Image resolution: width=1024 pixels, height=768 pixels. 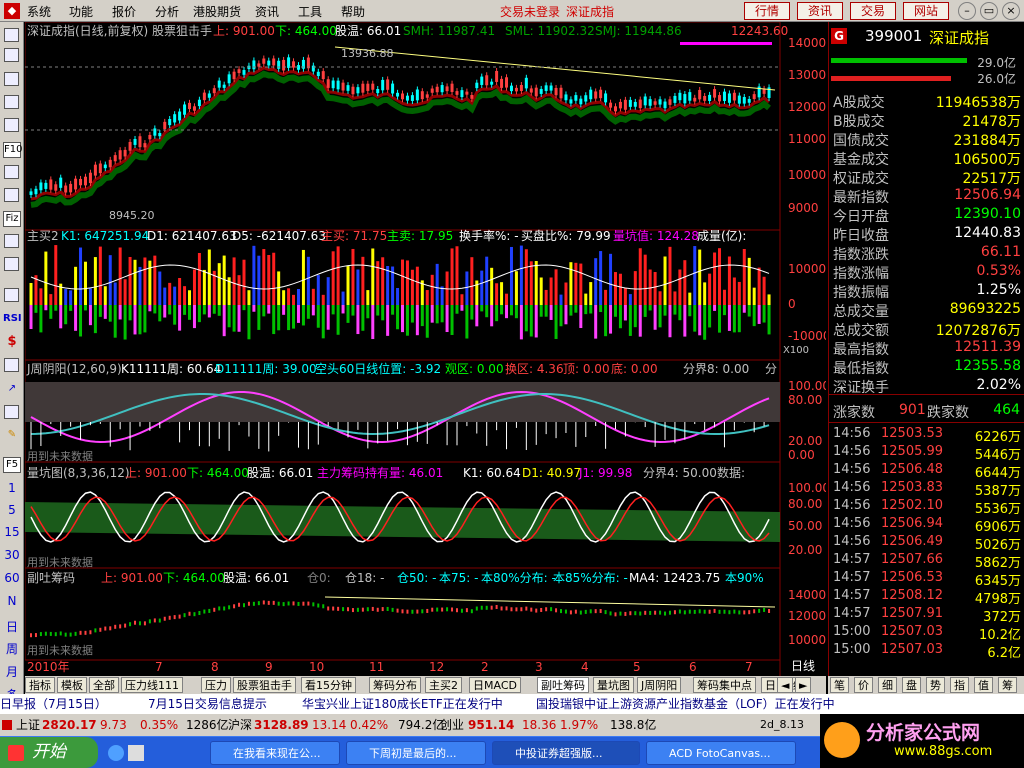 I want to click on layout-icon, so click(x=11, y=412).